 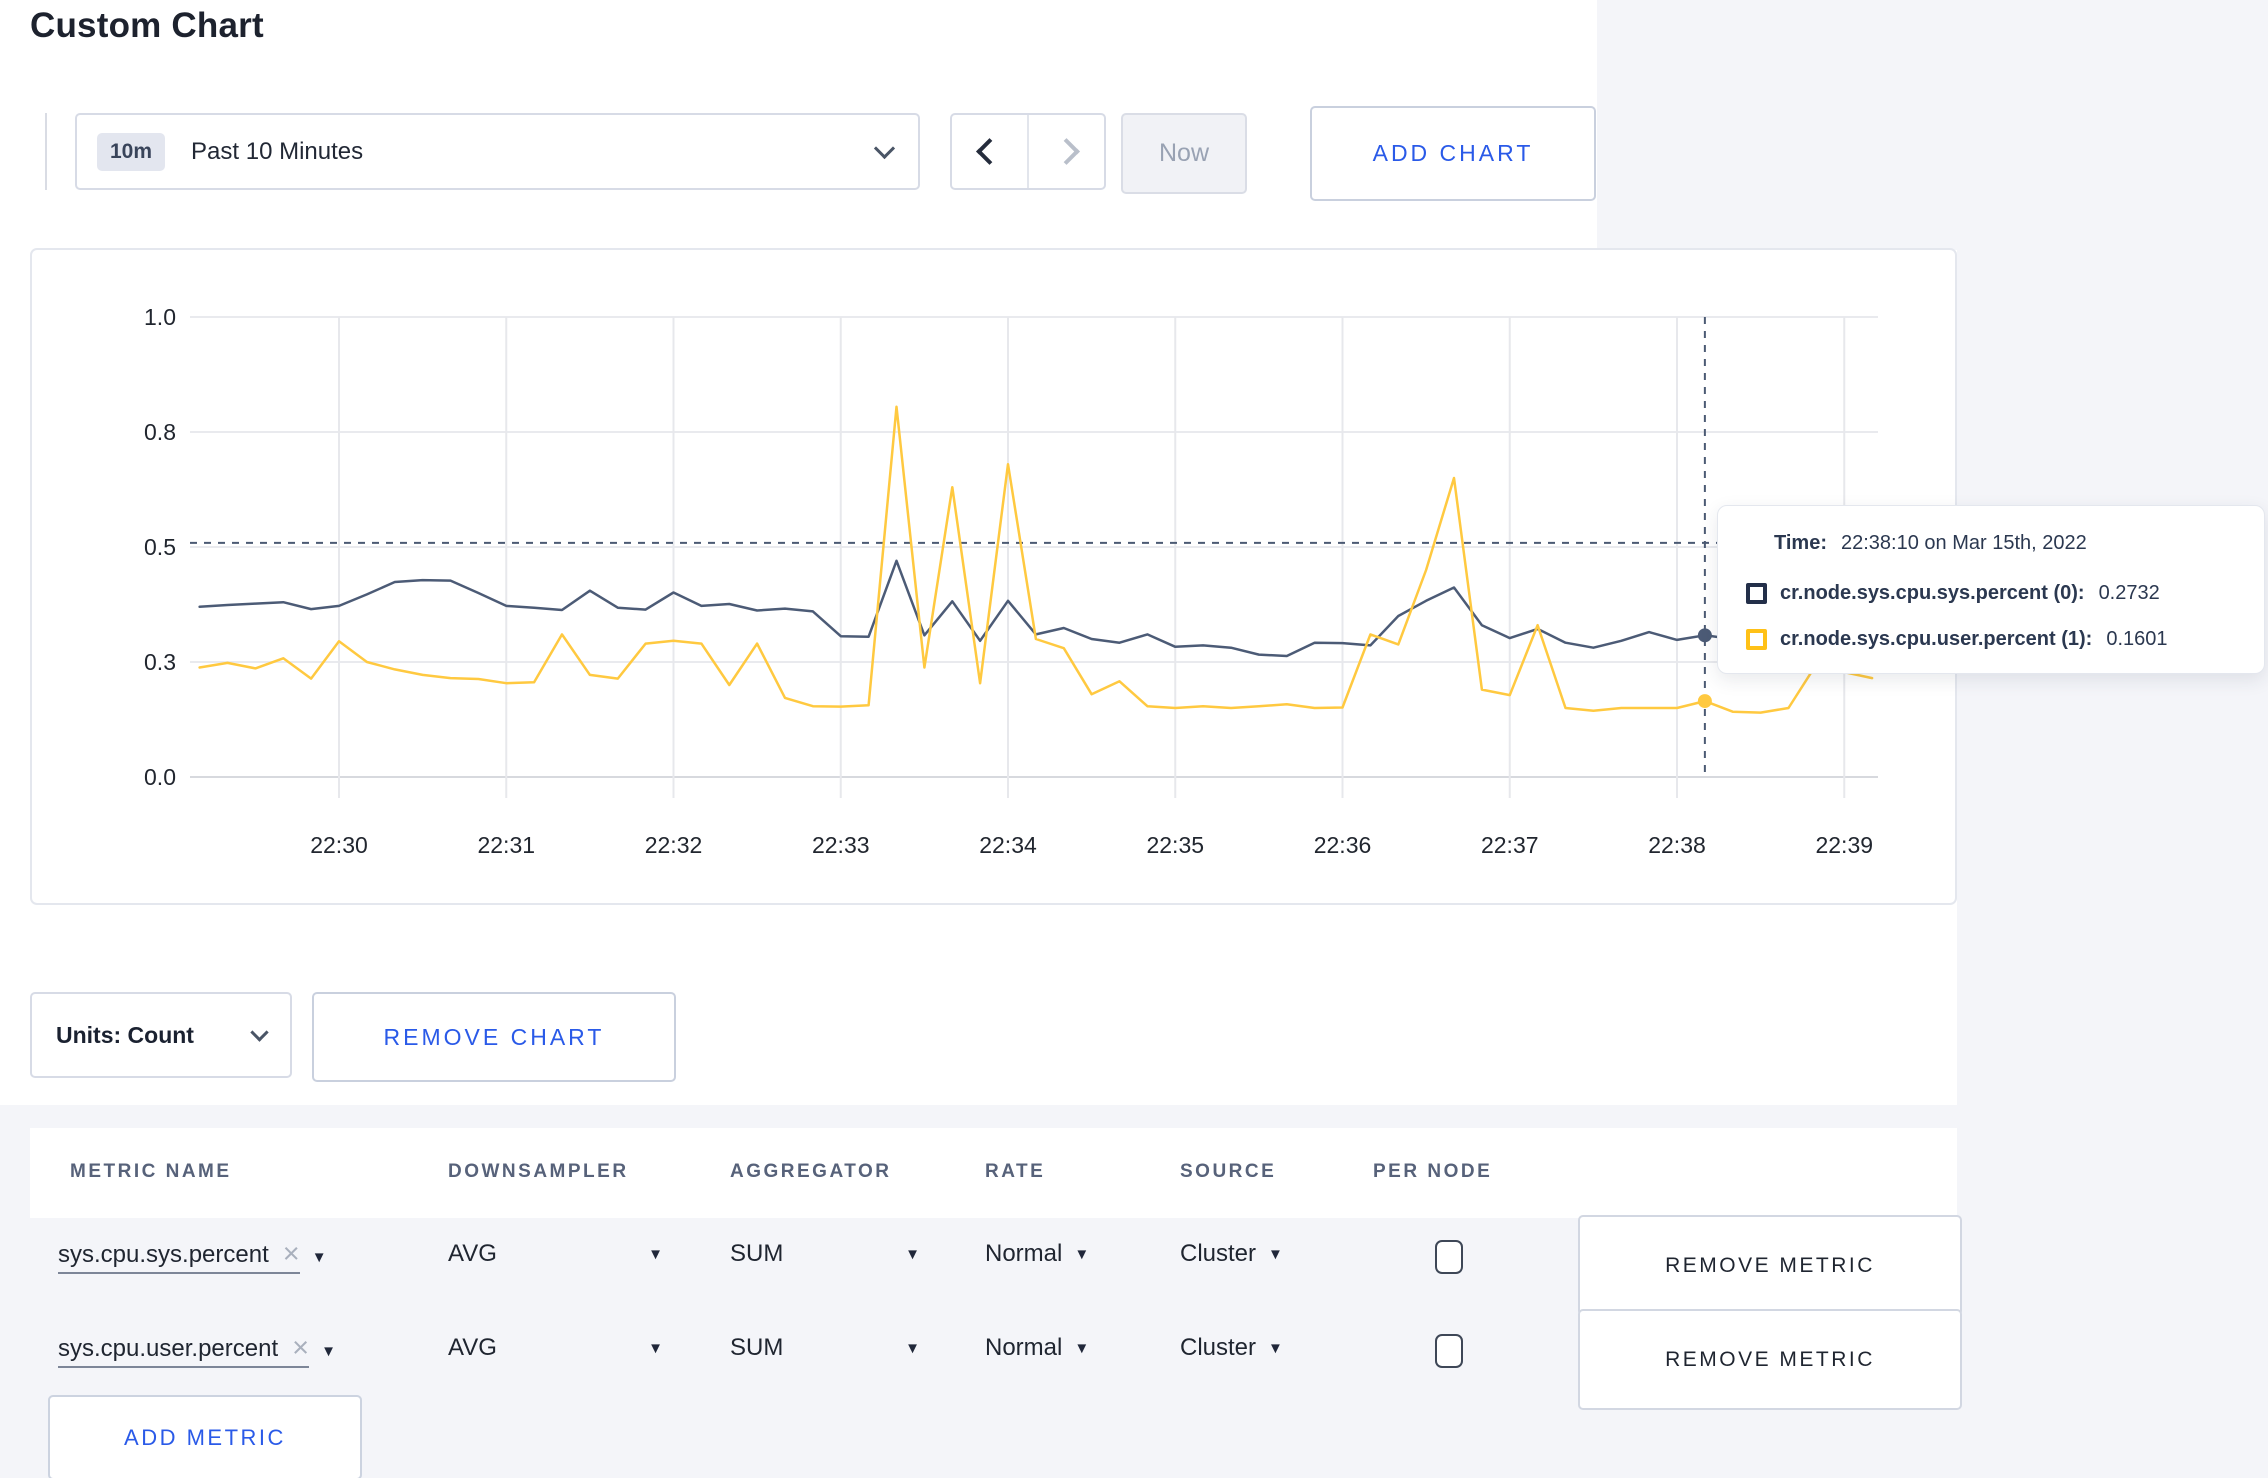 What do you see at coordinates (497, 151) in the screenshot?
I see `time-range-select: 10m Past 10 Minutes` at bounding box center [497, 151].